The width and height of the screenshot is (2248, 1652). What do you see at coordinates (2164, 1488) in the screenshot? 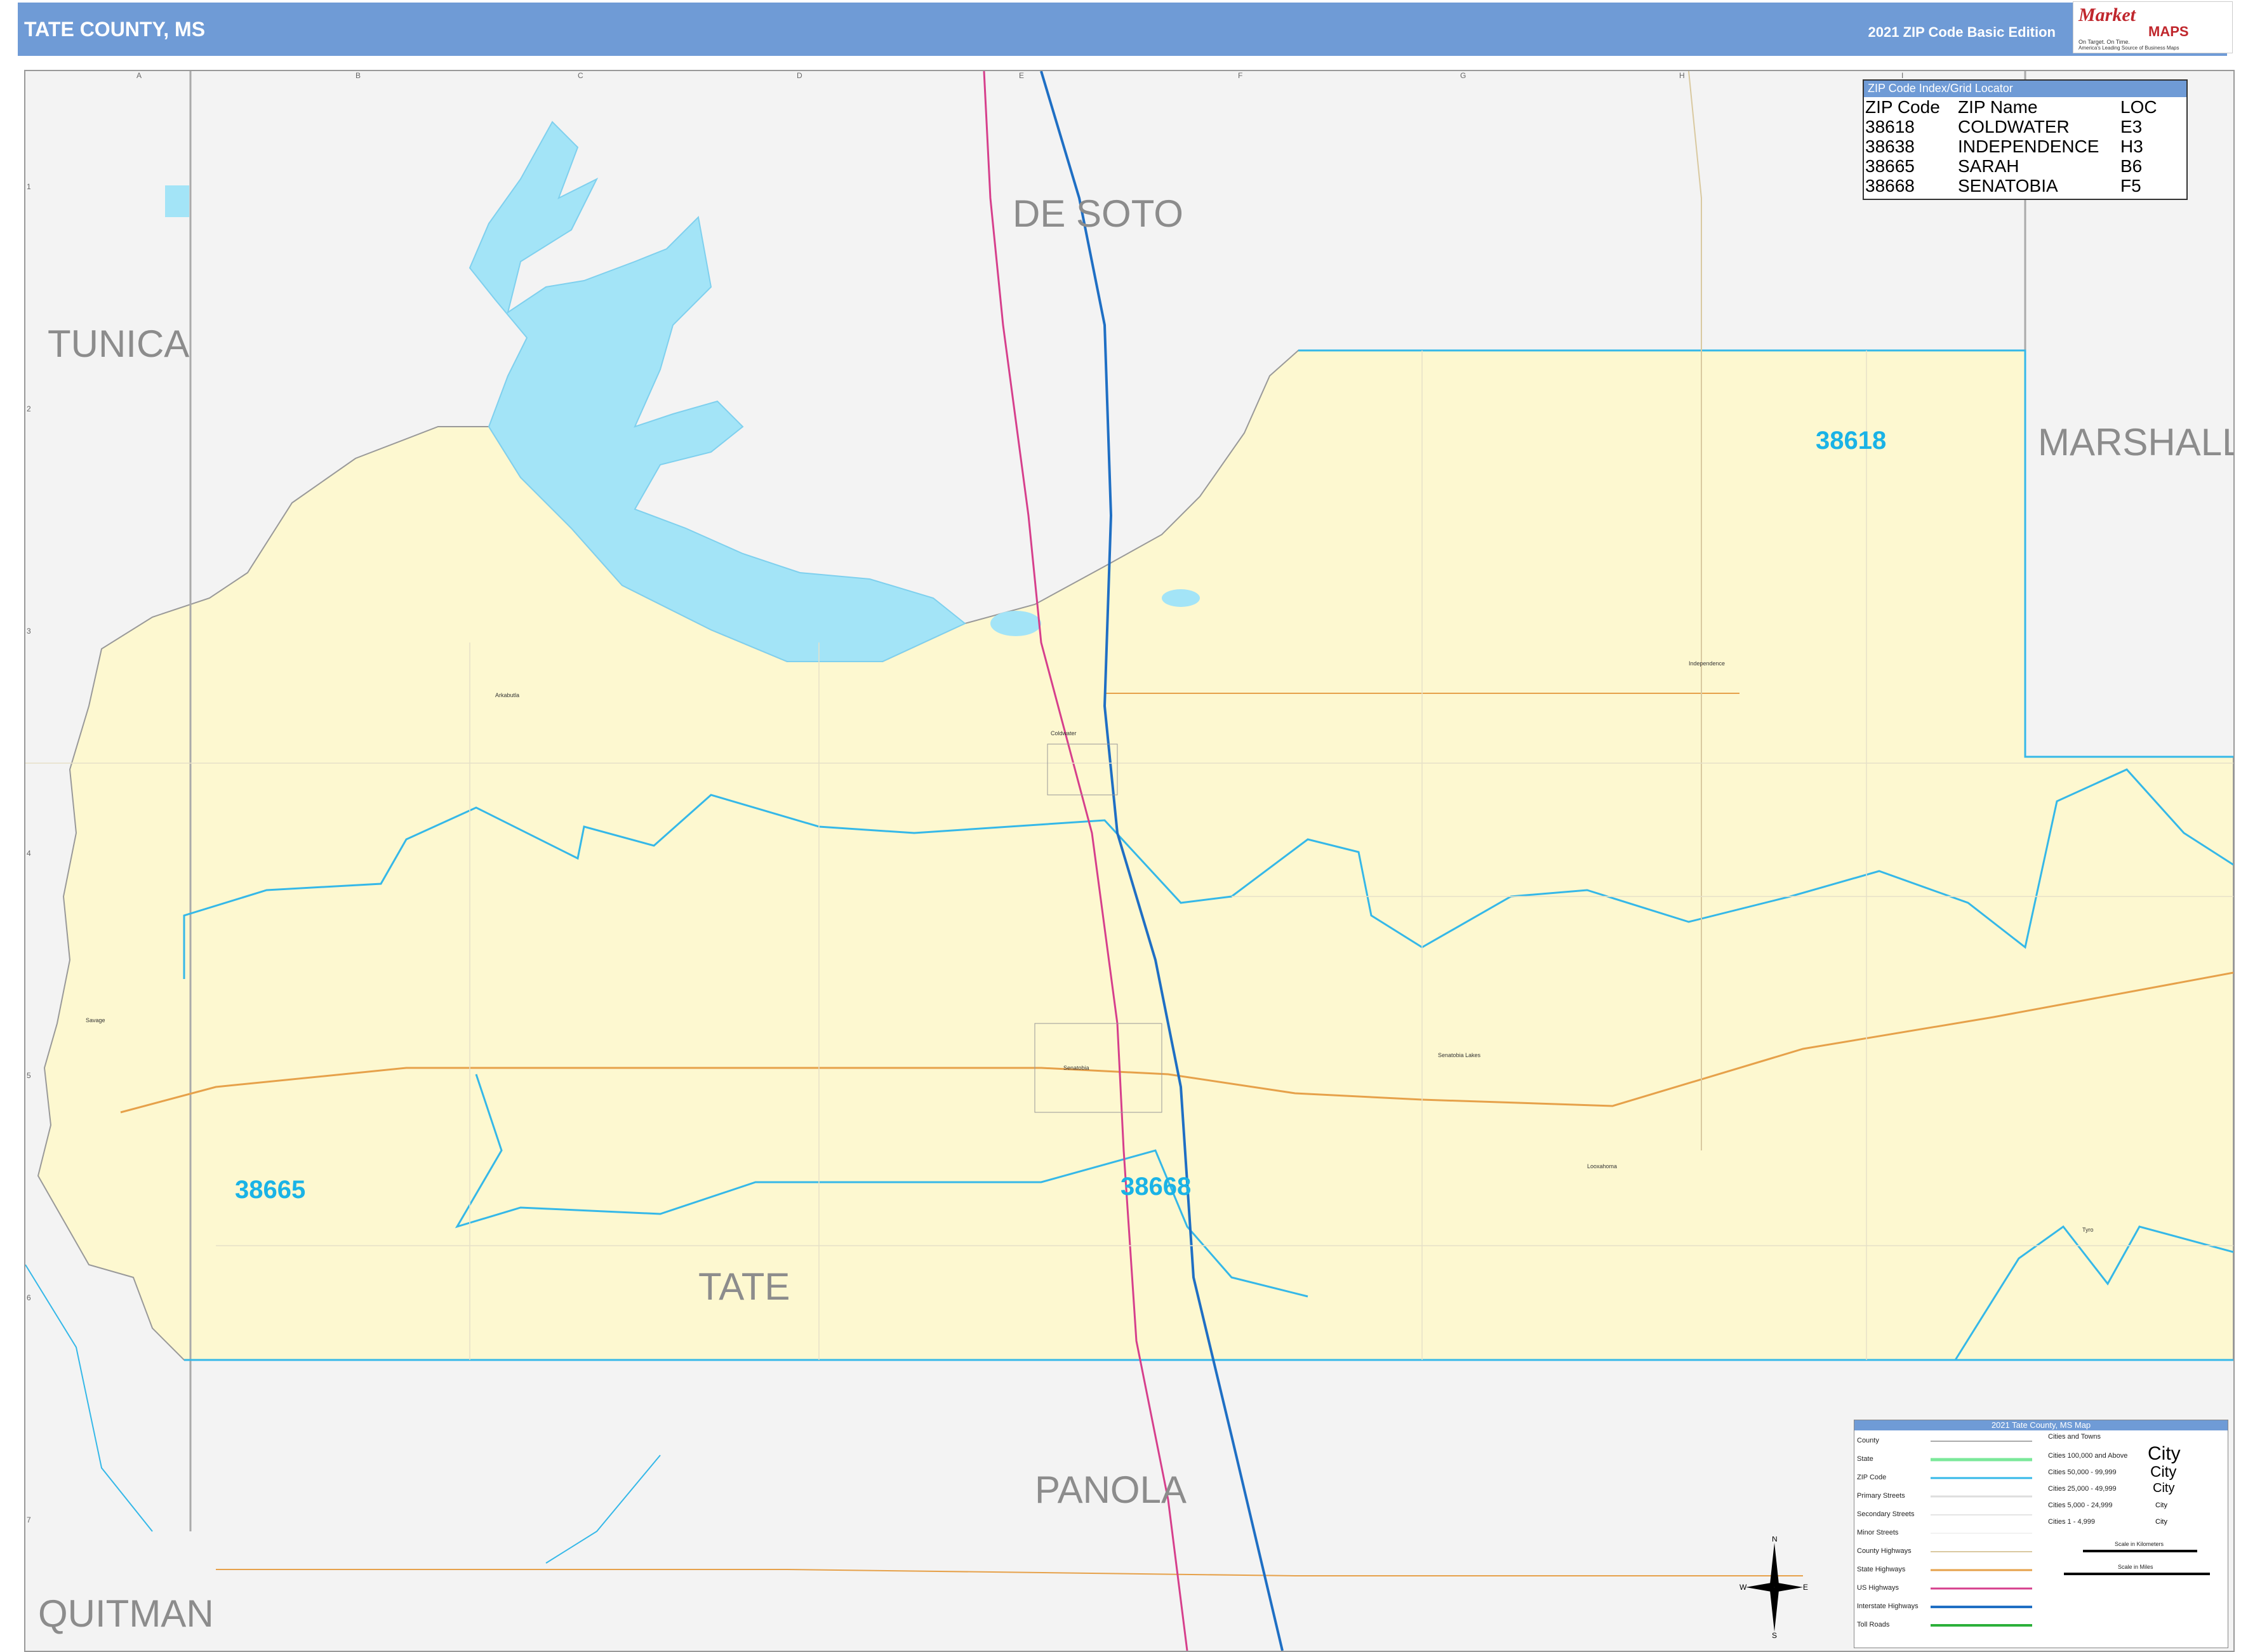
I see `legend-city-sample-3: City` at bounding box center [2164, 1488].